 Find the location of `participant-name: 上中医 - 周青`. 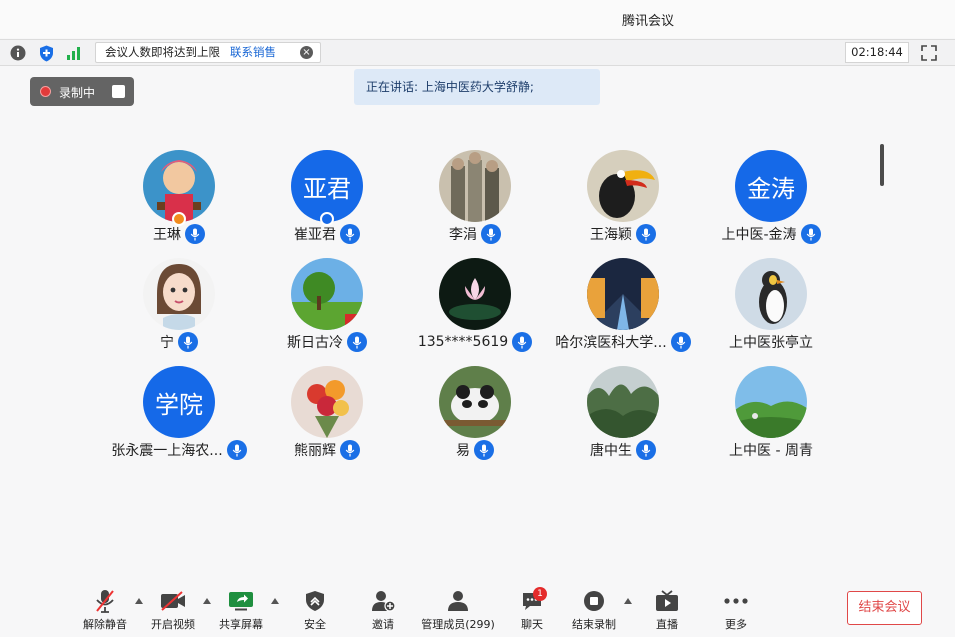

participant-name: 上中医 - 周青 is located at coordinates (771, 451).